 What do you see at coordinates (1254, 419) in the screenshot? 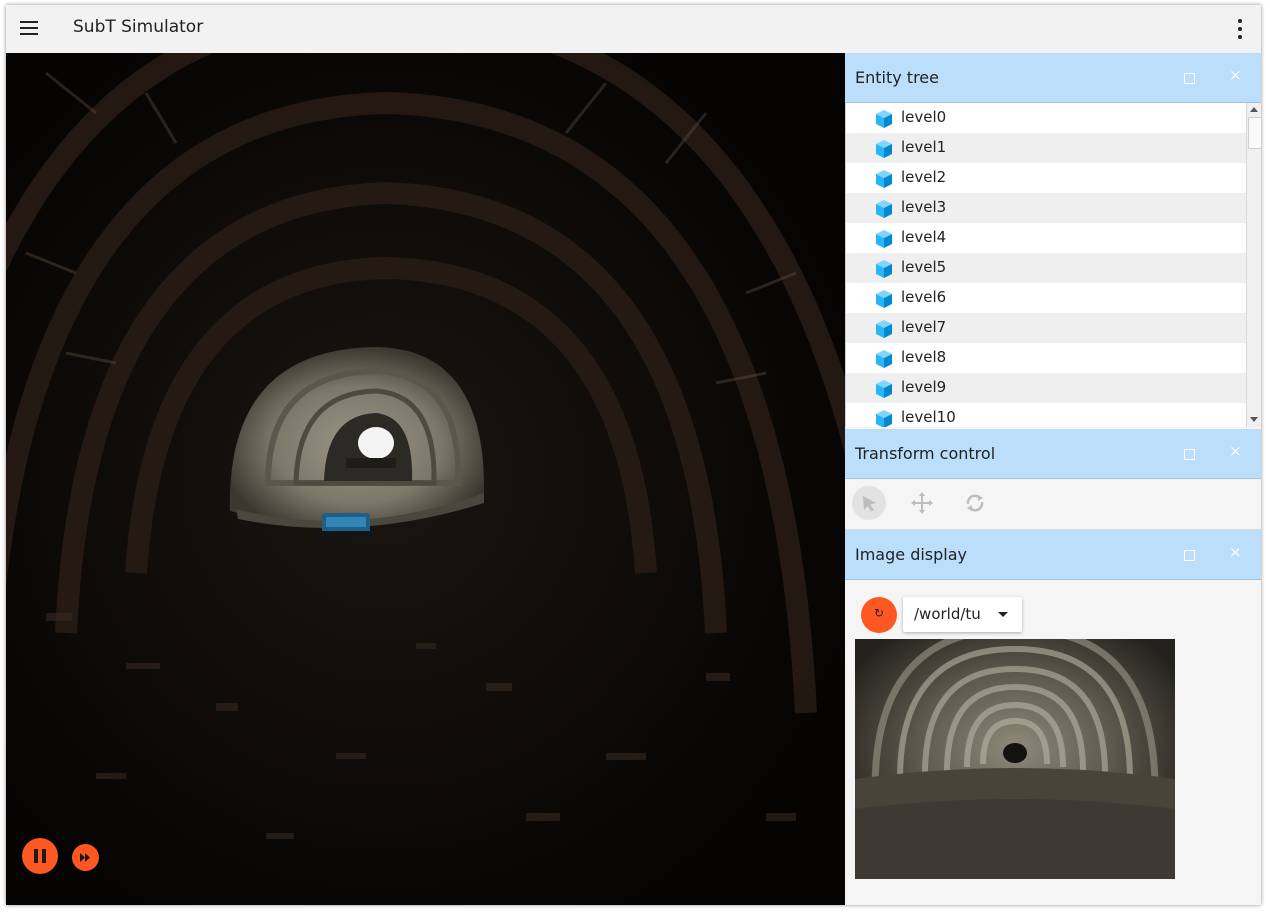
I see `scroll-down-icon` at bounding box center [1254, 419].